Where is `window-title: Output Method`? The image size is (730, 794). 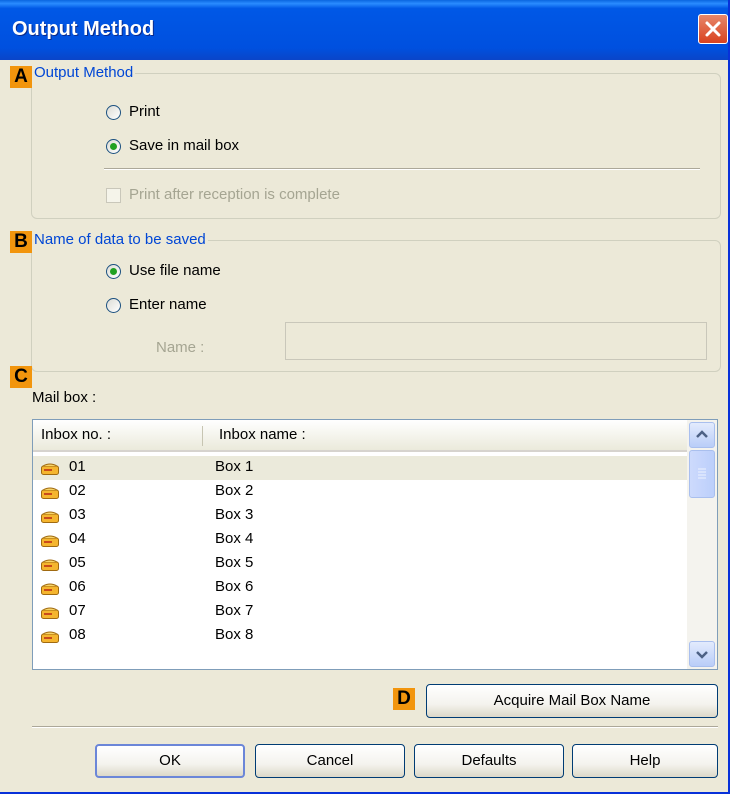 window-title: Output Method is located at coordinates (83, 29).